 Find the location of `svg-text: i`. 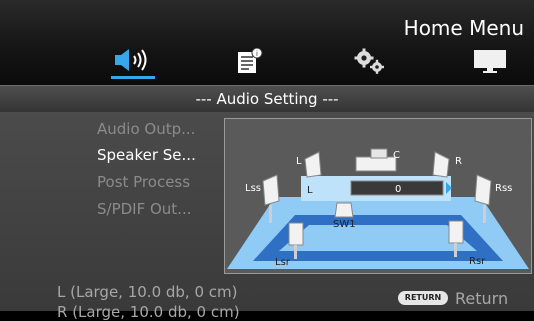

svg-text: i is located at coordinates (257, 54).